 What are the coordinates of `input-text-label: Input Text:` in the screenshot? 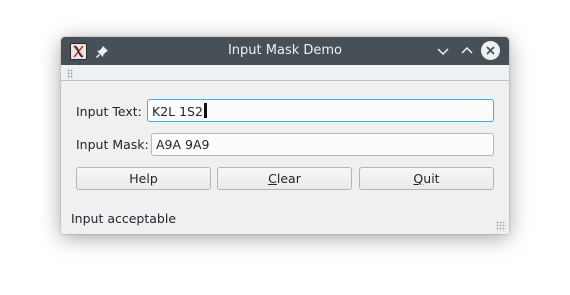 It's located at (109, 111).